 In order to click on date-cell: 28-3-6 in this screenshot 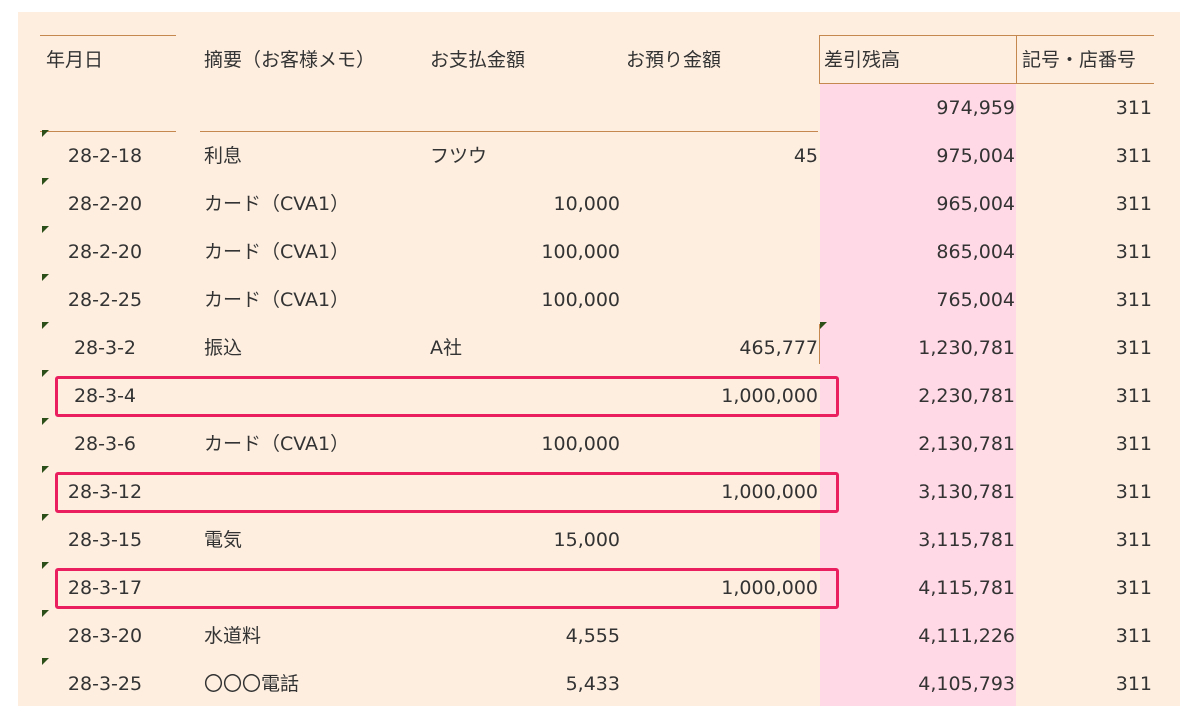, I will do `click(105, 444)`.